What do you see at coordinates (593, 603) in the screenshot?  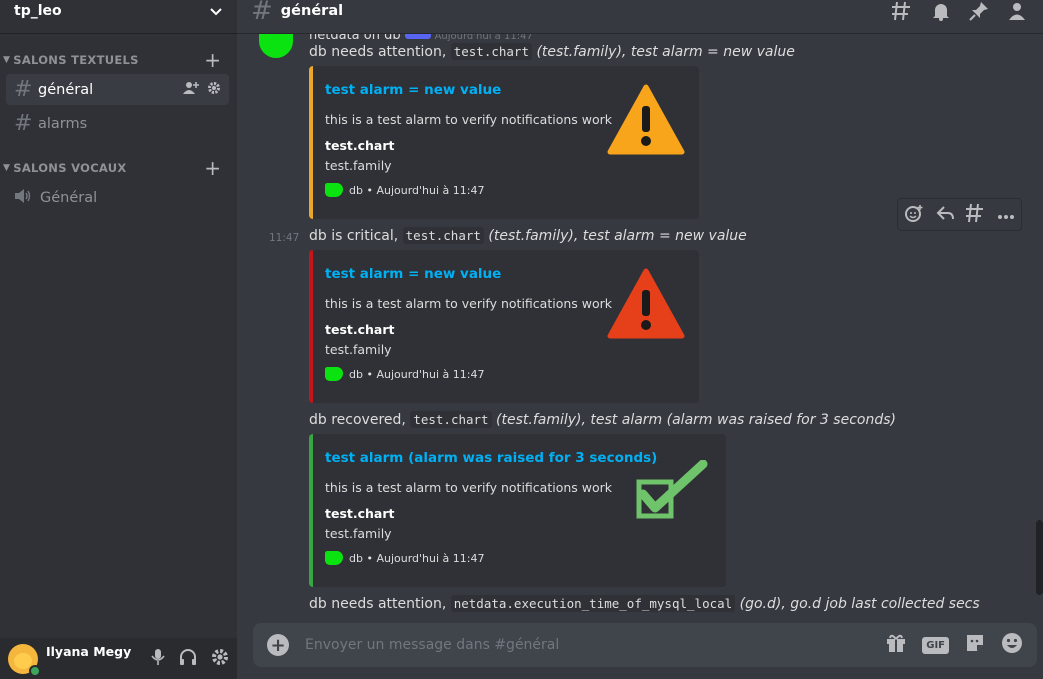 I see `chart-code: netdata.execution_time_of_mysql_local` at bounding box center [593, 603].